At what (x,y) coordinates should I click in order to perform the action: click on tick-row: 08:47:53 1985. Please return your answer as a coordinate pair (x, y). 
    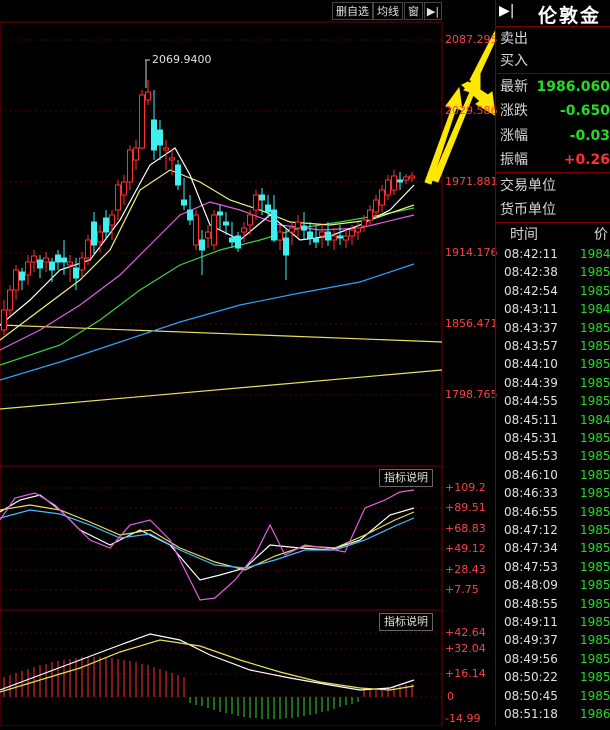
    Looking at the image, I should click on (557, 567).